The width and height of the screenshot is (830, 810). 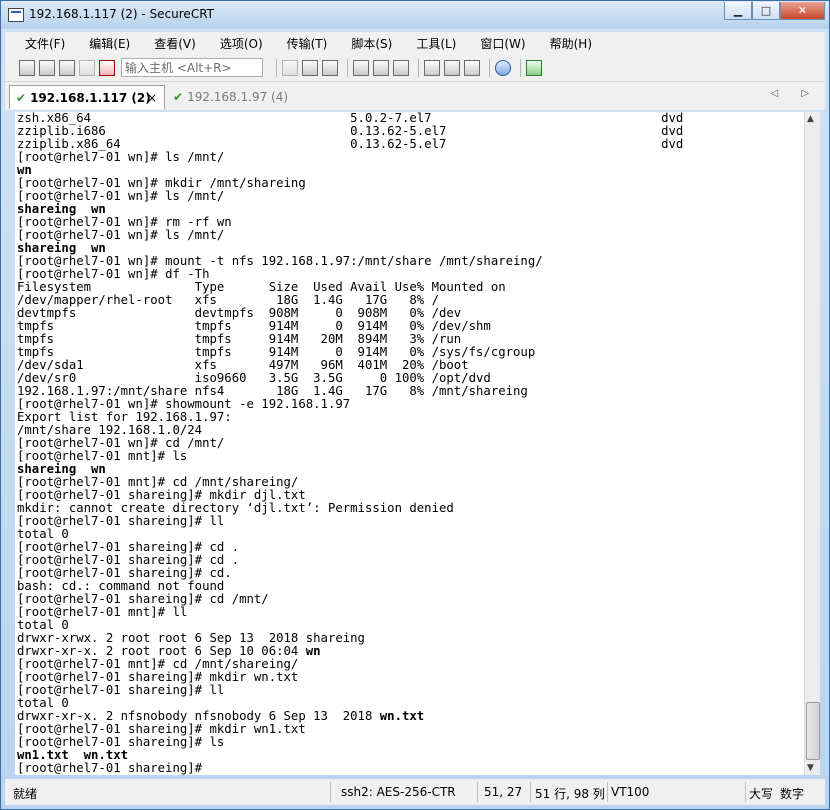 I want to click on menu-help: 帮助(H), so click(x=565, y=43).